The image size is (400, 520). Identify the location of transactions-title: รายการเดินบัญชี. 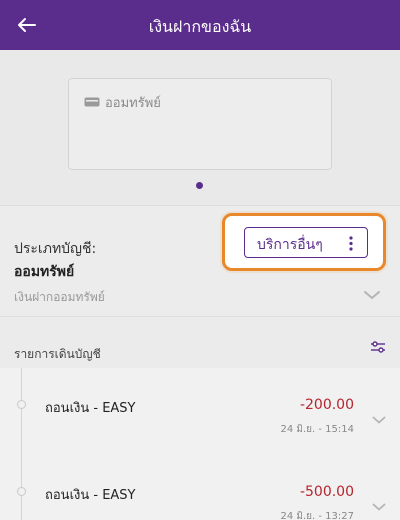
(57, 354).